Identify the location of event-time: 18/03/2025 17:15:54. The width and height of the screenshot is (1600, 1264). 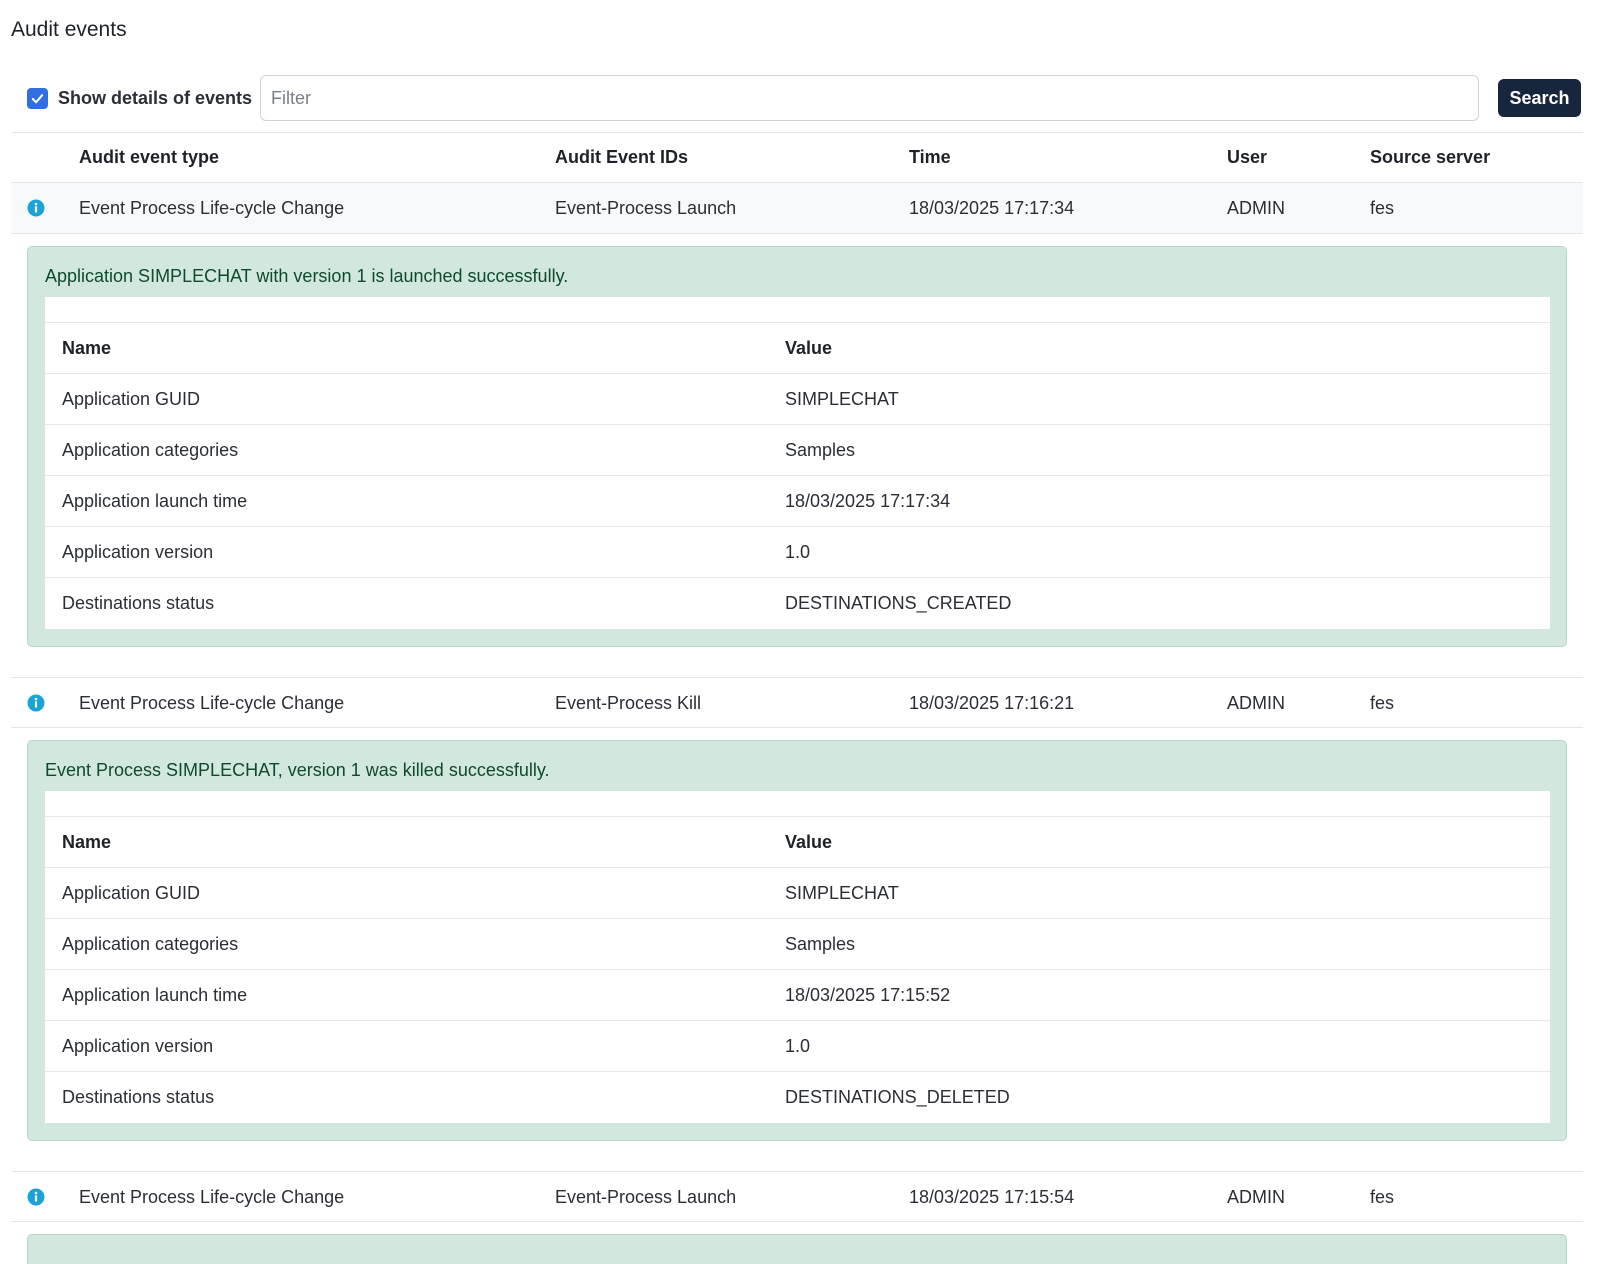
(992, 1197).